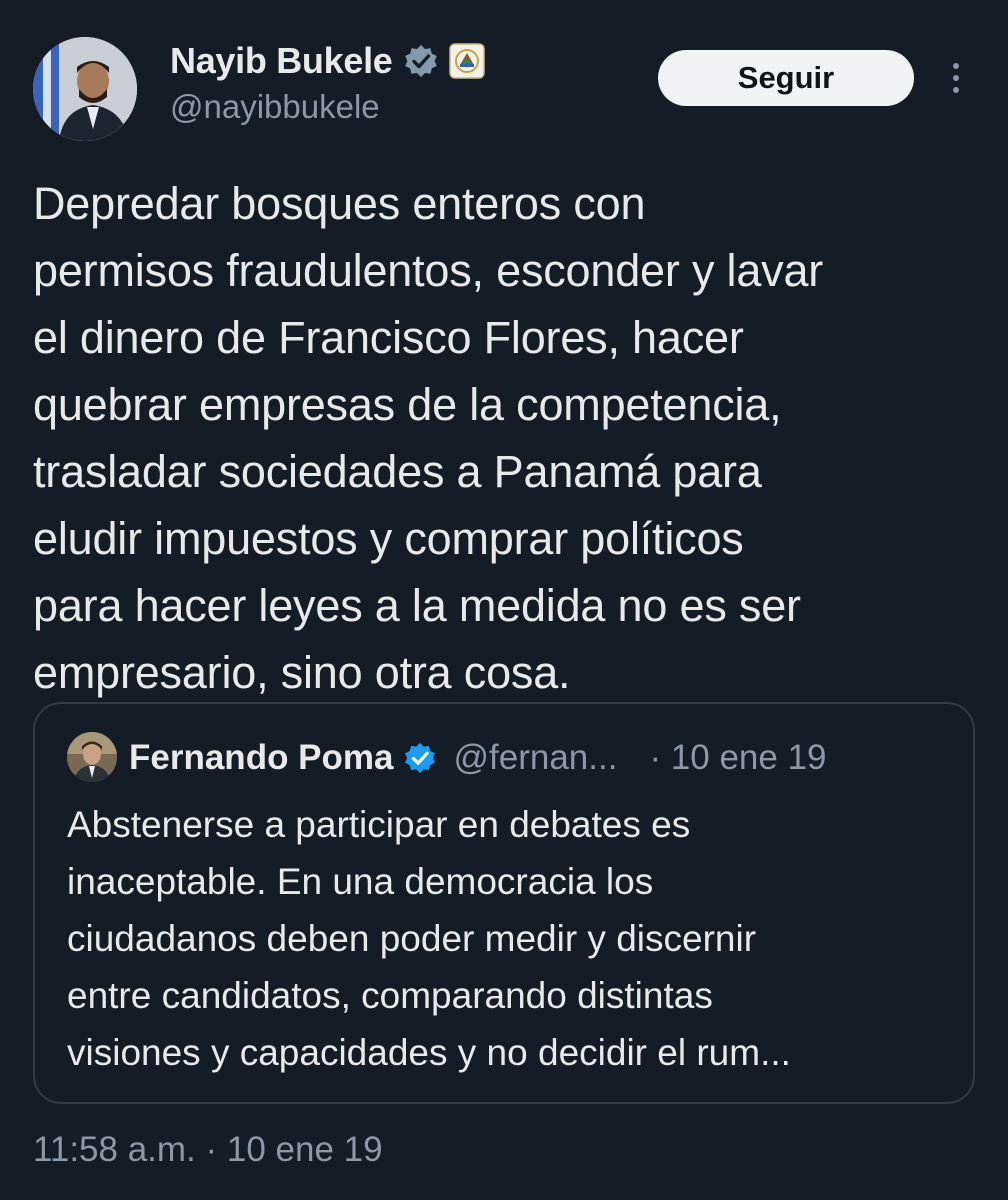 The width and height of the screenshot is (1008, 1200). I want to click on quoted-tweet-date: · 10 ene 19, so click(737, 758).